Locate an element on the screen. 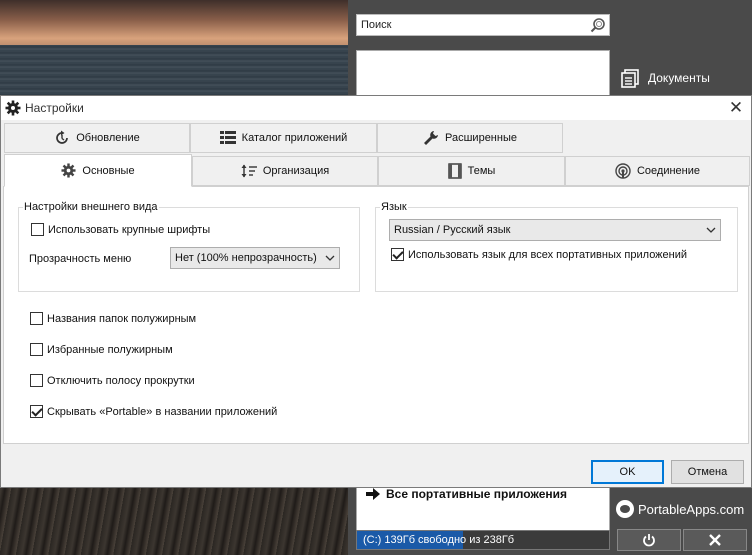 The height and width of the screenshot is (555, 752). tab-advanced-label: Расширенные is located at coordinates (481, 138).